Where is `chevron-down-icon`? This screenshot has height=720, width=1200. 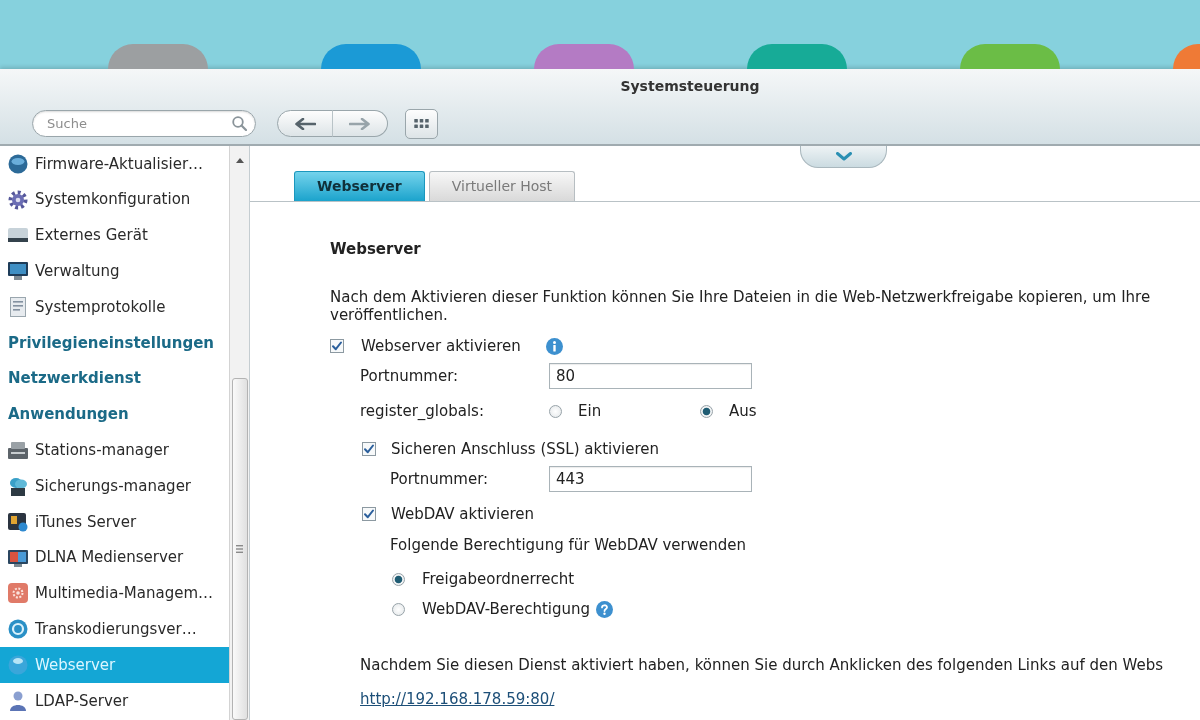 chevron-down-icon is located at coordinates (843, 156).